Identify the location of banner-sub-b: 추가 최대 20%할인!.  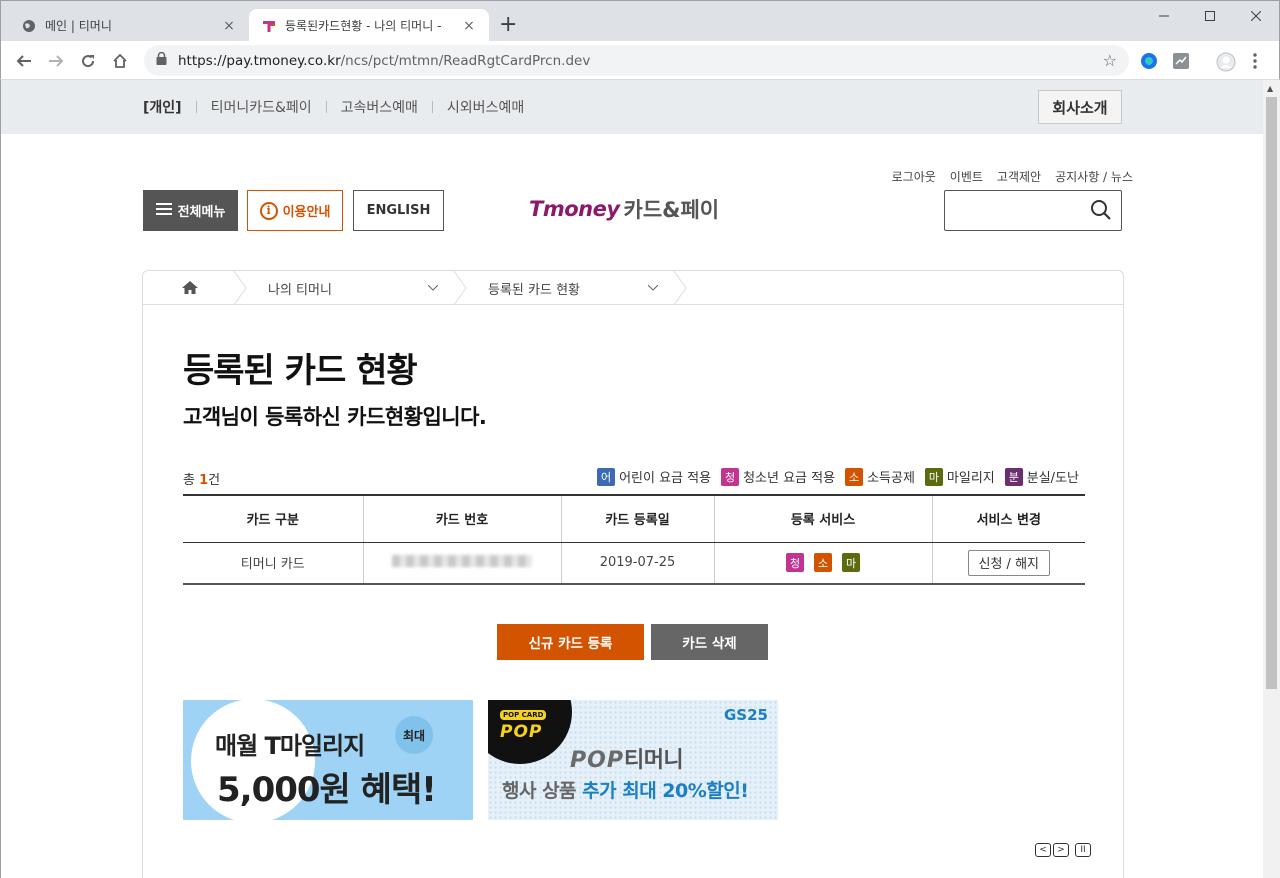
(665, 791).